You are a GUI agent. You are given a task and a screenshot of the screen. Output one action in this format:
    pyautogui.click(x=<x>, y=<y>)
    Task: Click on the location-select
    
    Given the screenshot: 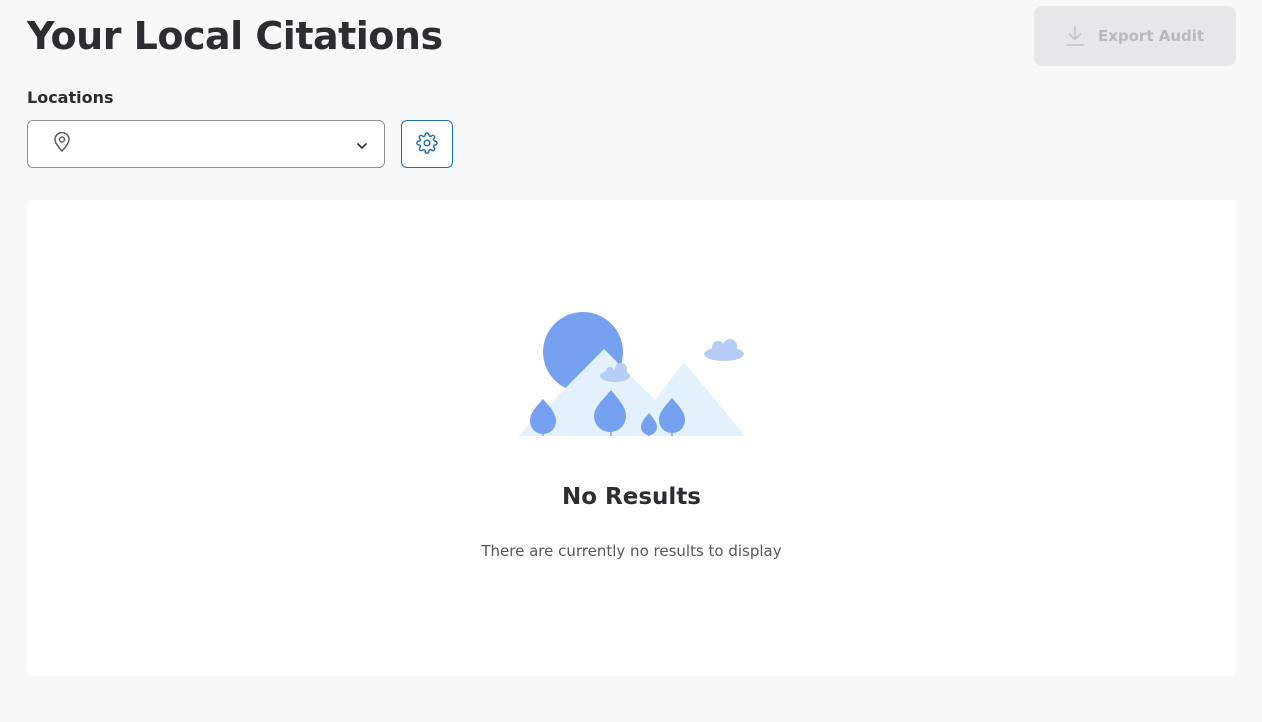 What is the action you would take?
    pyautogui.click(x=206, y=144)
    